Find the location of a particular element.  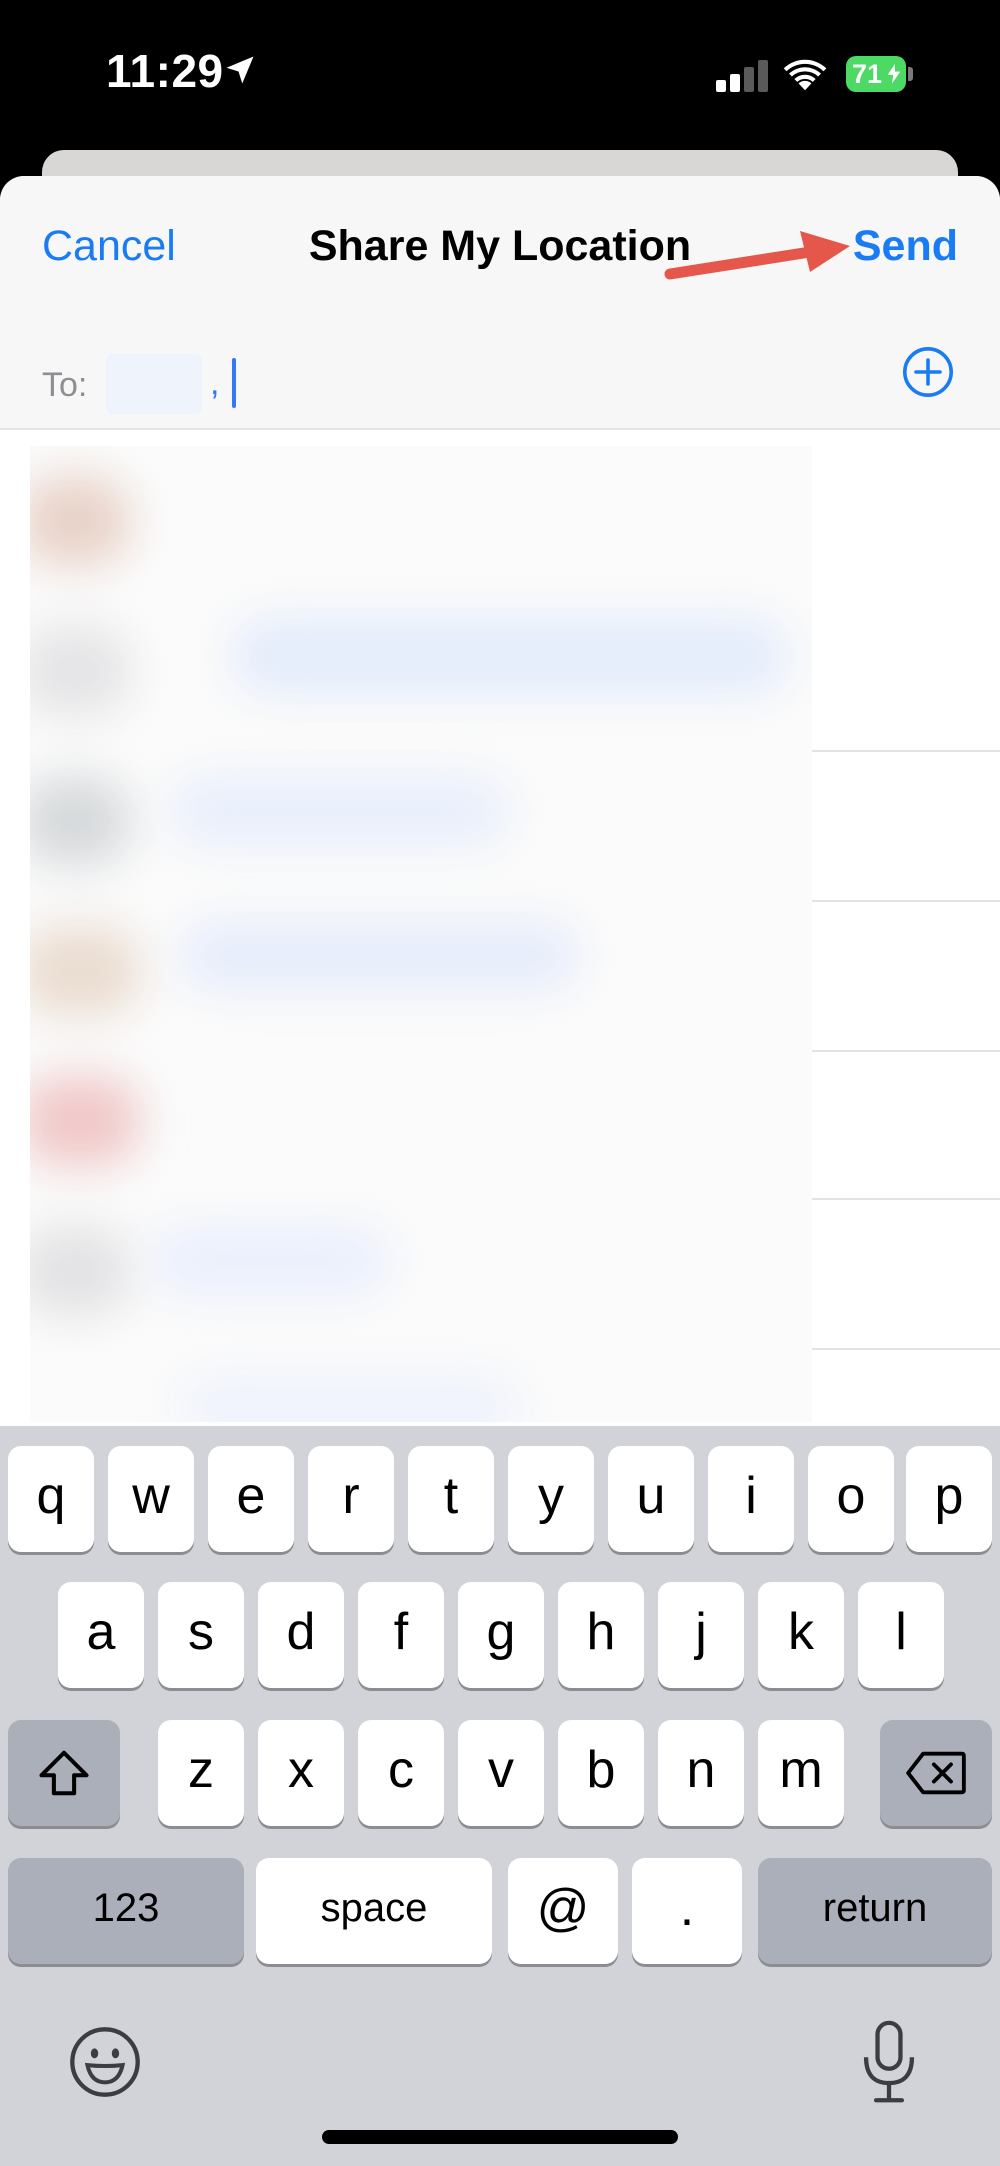

charging-bolt-icon is located at coordinates (894, 74).